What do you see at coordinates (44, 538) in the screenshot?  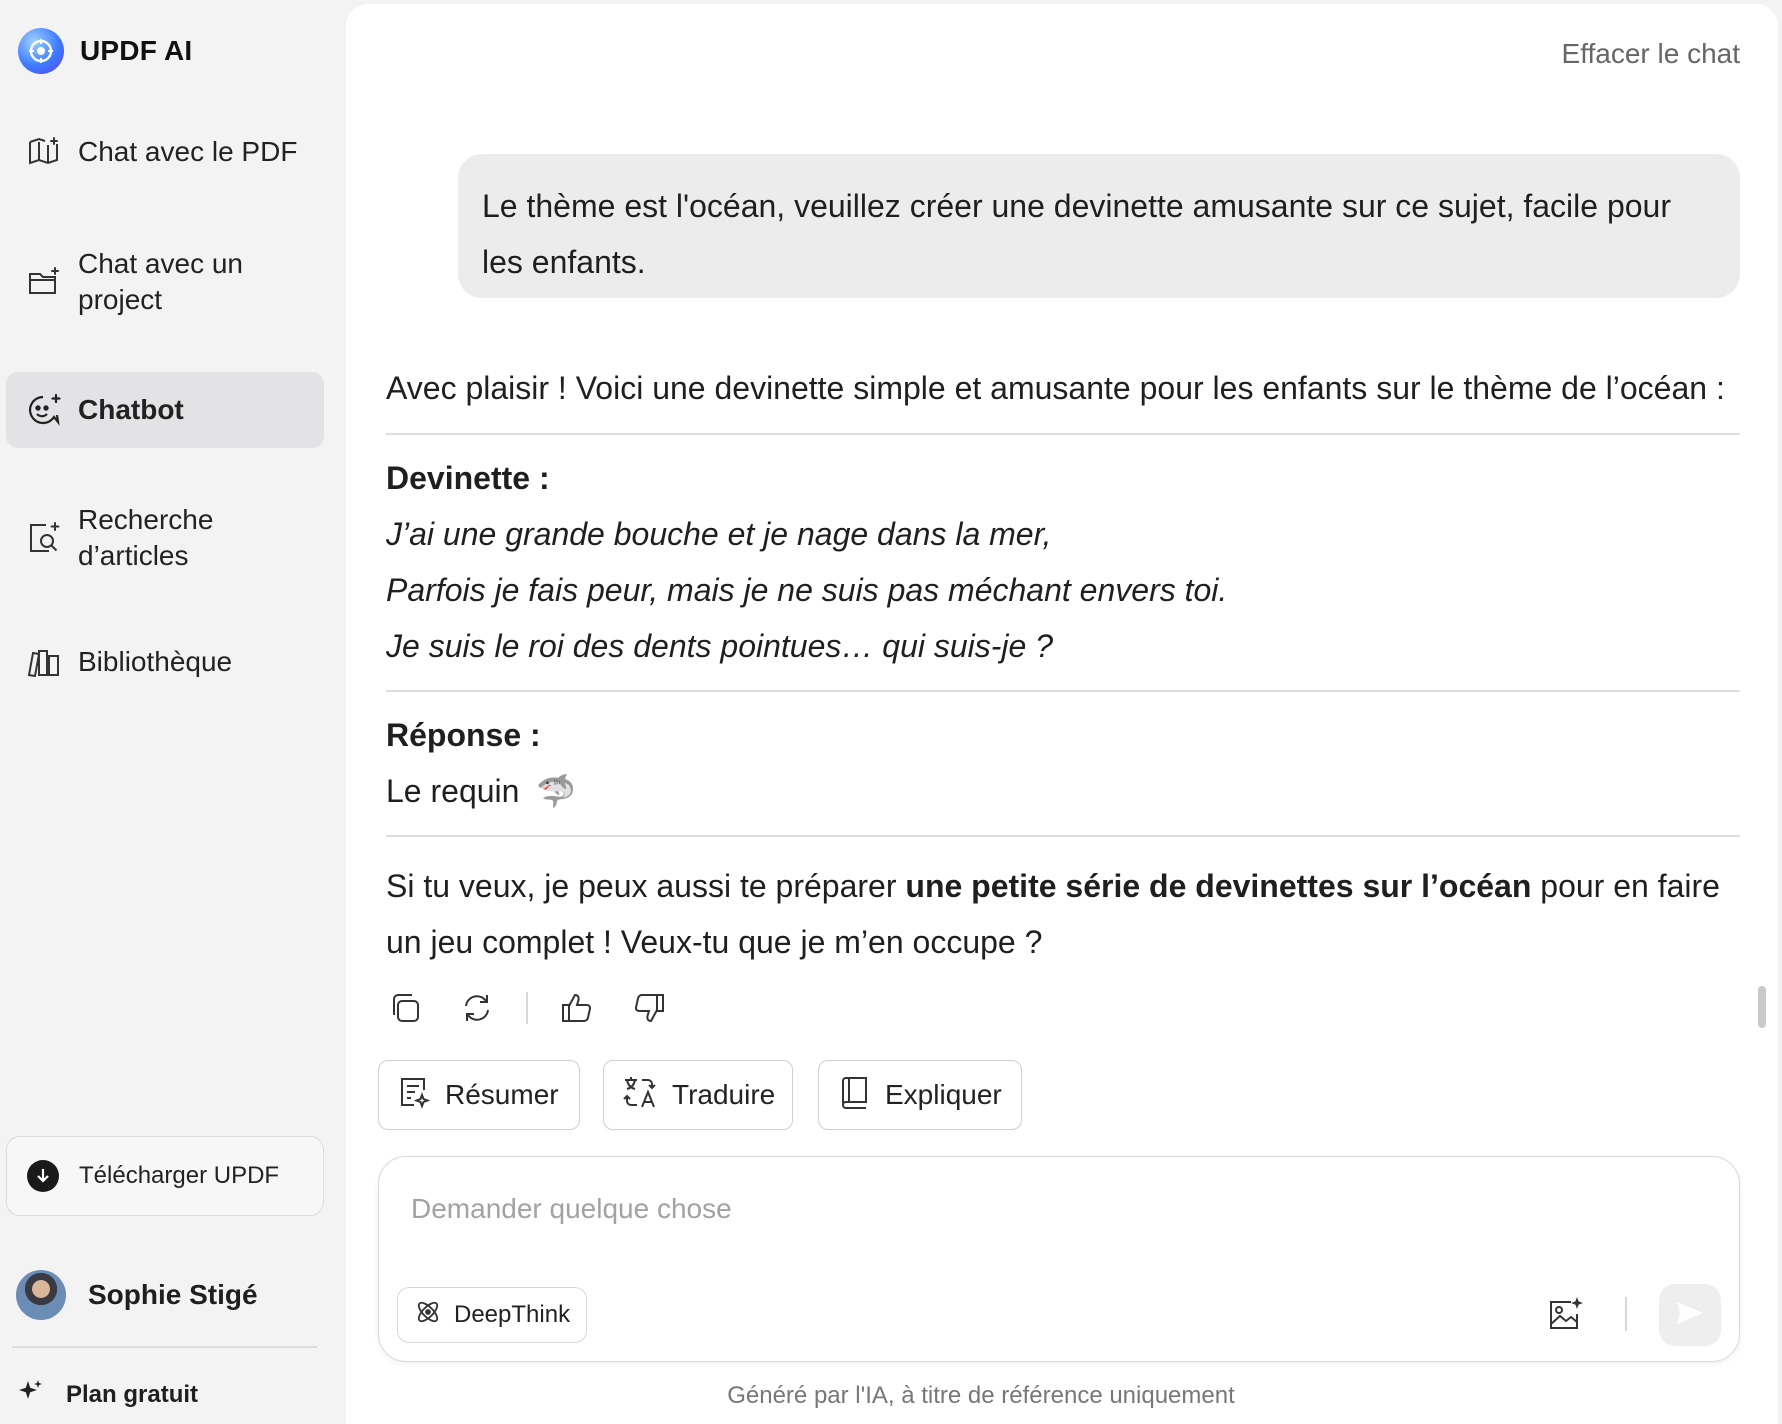 I see `article-search-icon` at bounding box center [44, 538].